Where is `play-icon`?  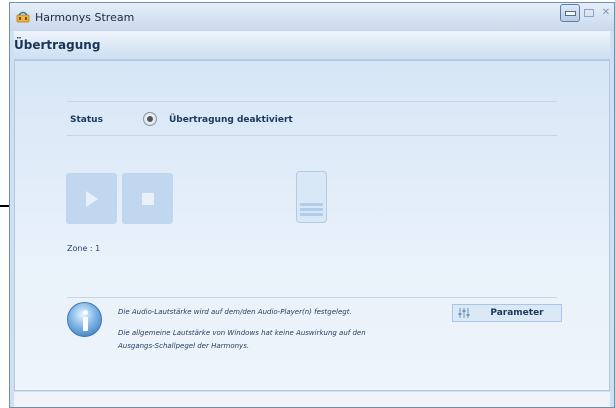
play-icon is located at coordinates (91, 198).